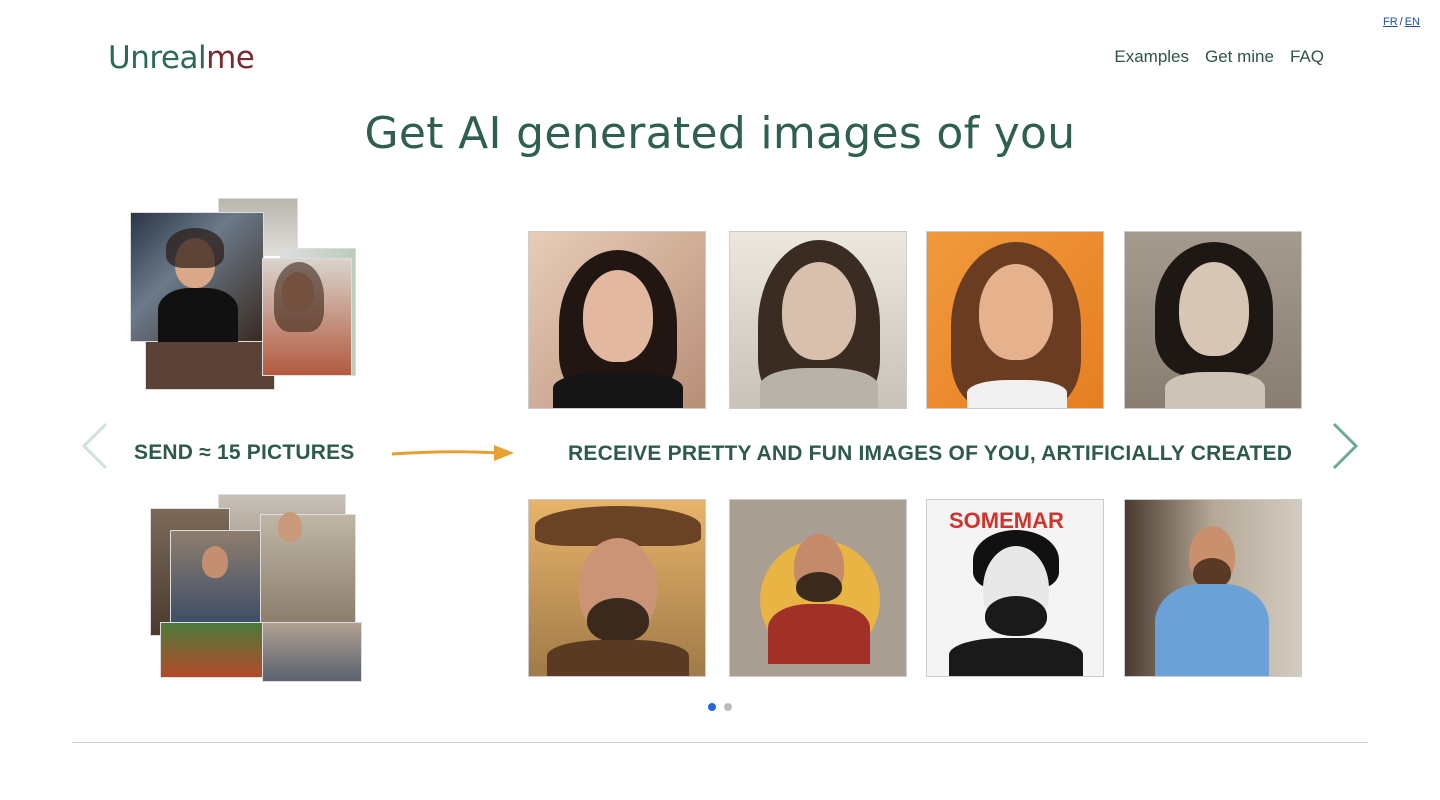 The height and width of the screenshot is (800, 1440). I want to click on nav-faq: FAQ, so click(1307, 57).